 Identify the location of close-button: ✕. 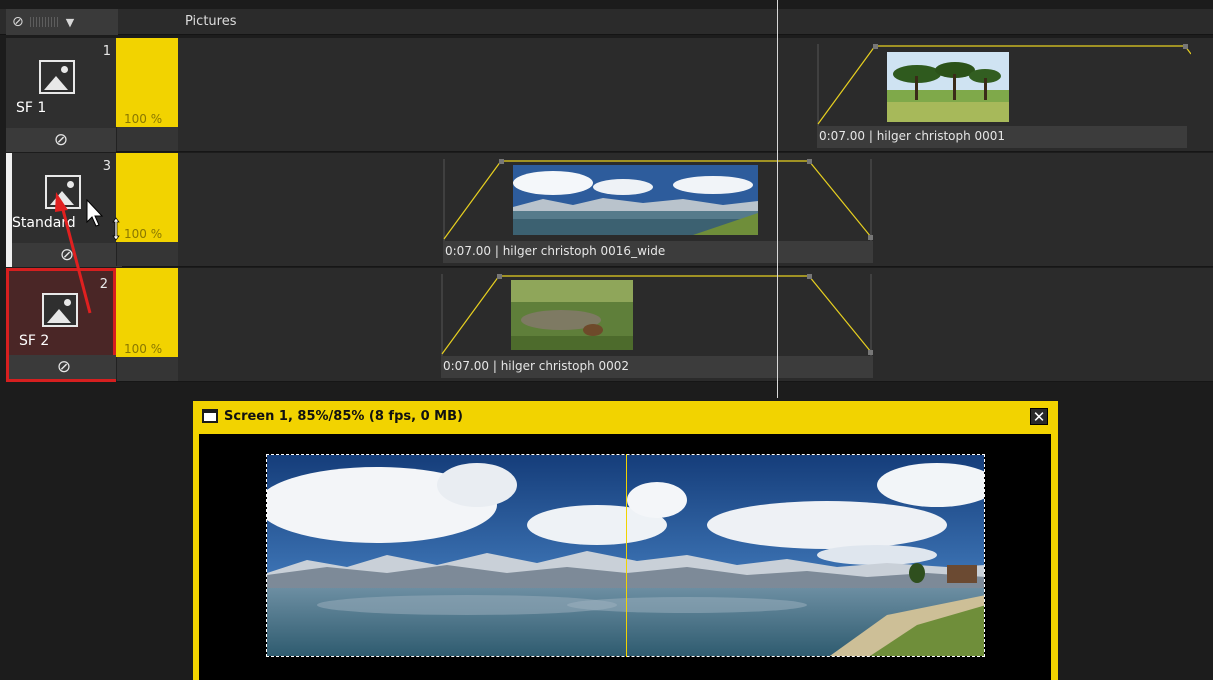
(1039, 416).